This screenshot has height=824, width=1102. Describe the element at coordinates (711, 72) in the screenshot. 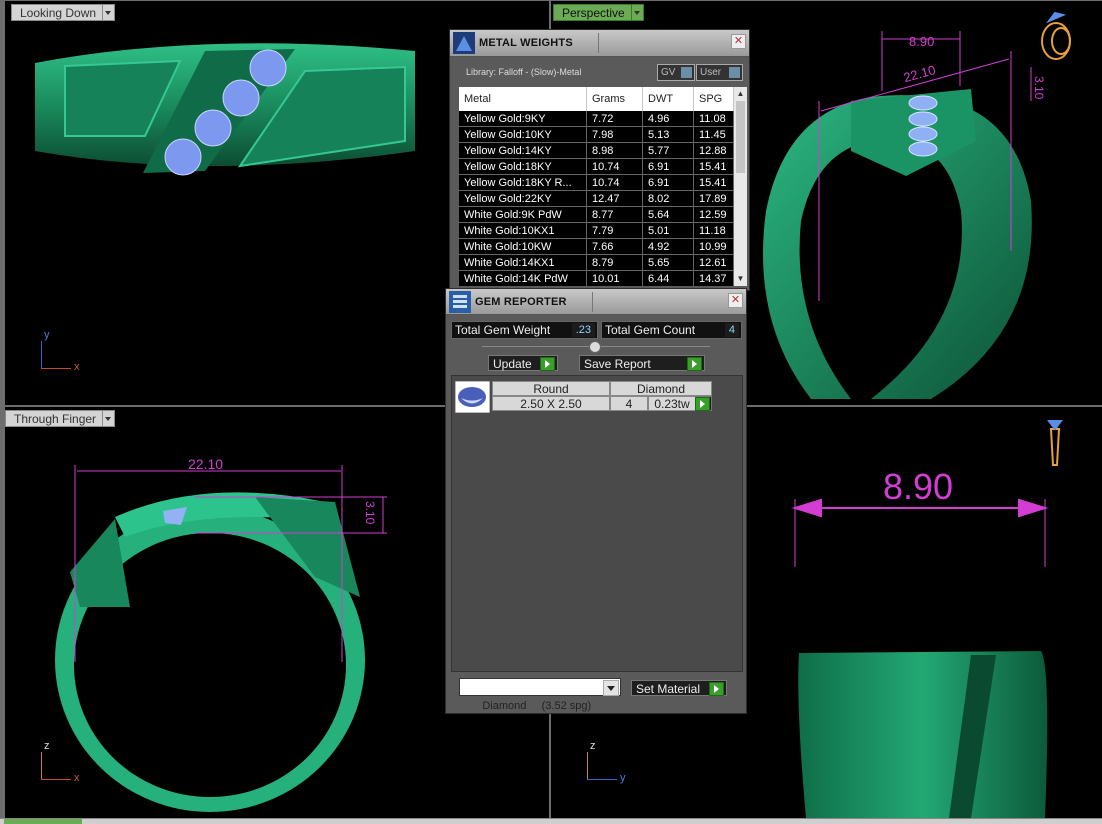

I see `user-toggle-label: User` at that location.